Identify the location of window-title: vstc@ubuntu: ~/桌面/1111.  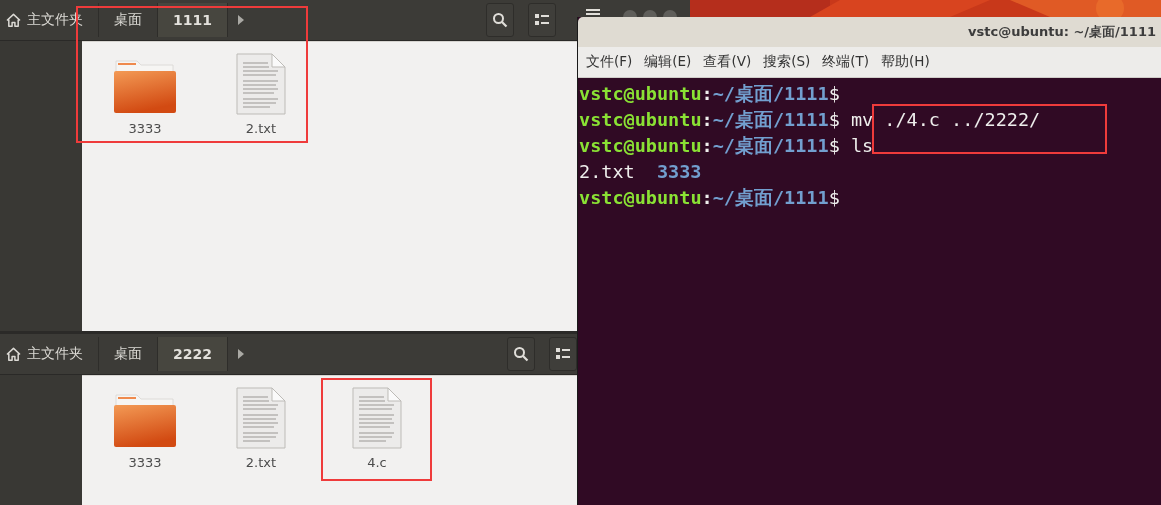
(1062, 32).